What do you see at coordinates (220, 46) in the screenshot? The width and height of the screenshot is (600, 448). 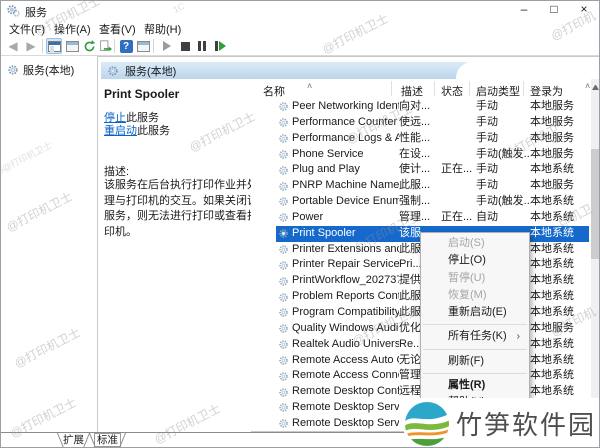 I see `restart-service-icon` at bounding box center [220, 46].